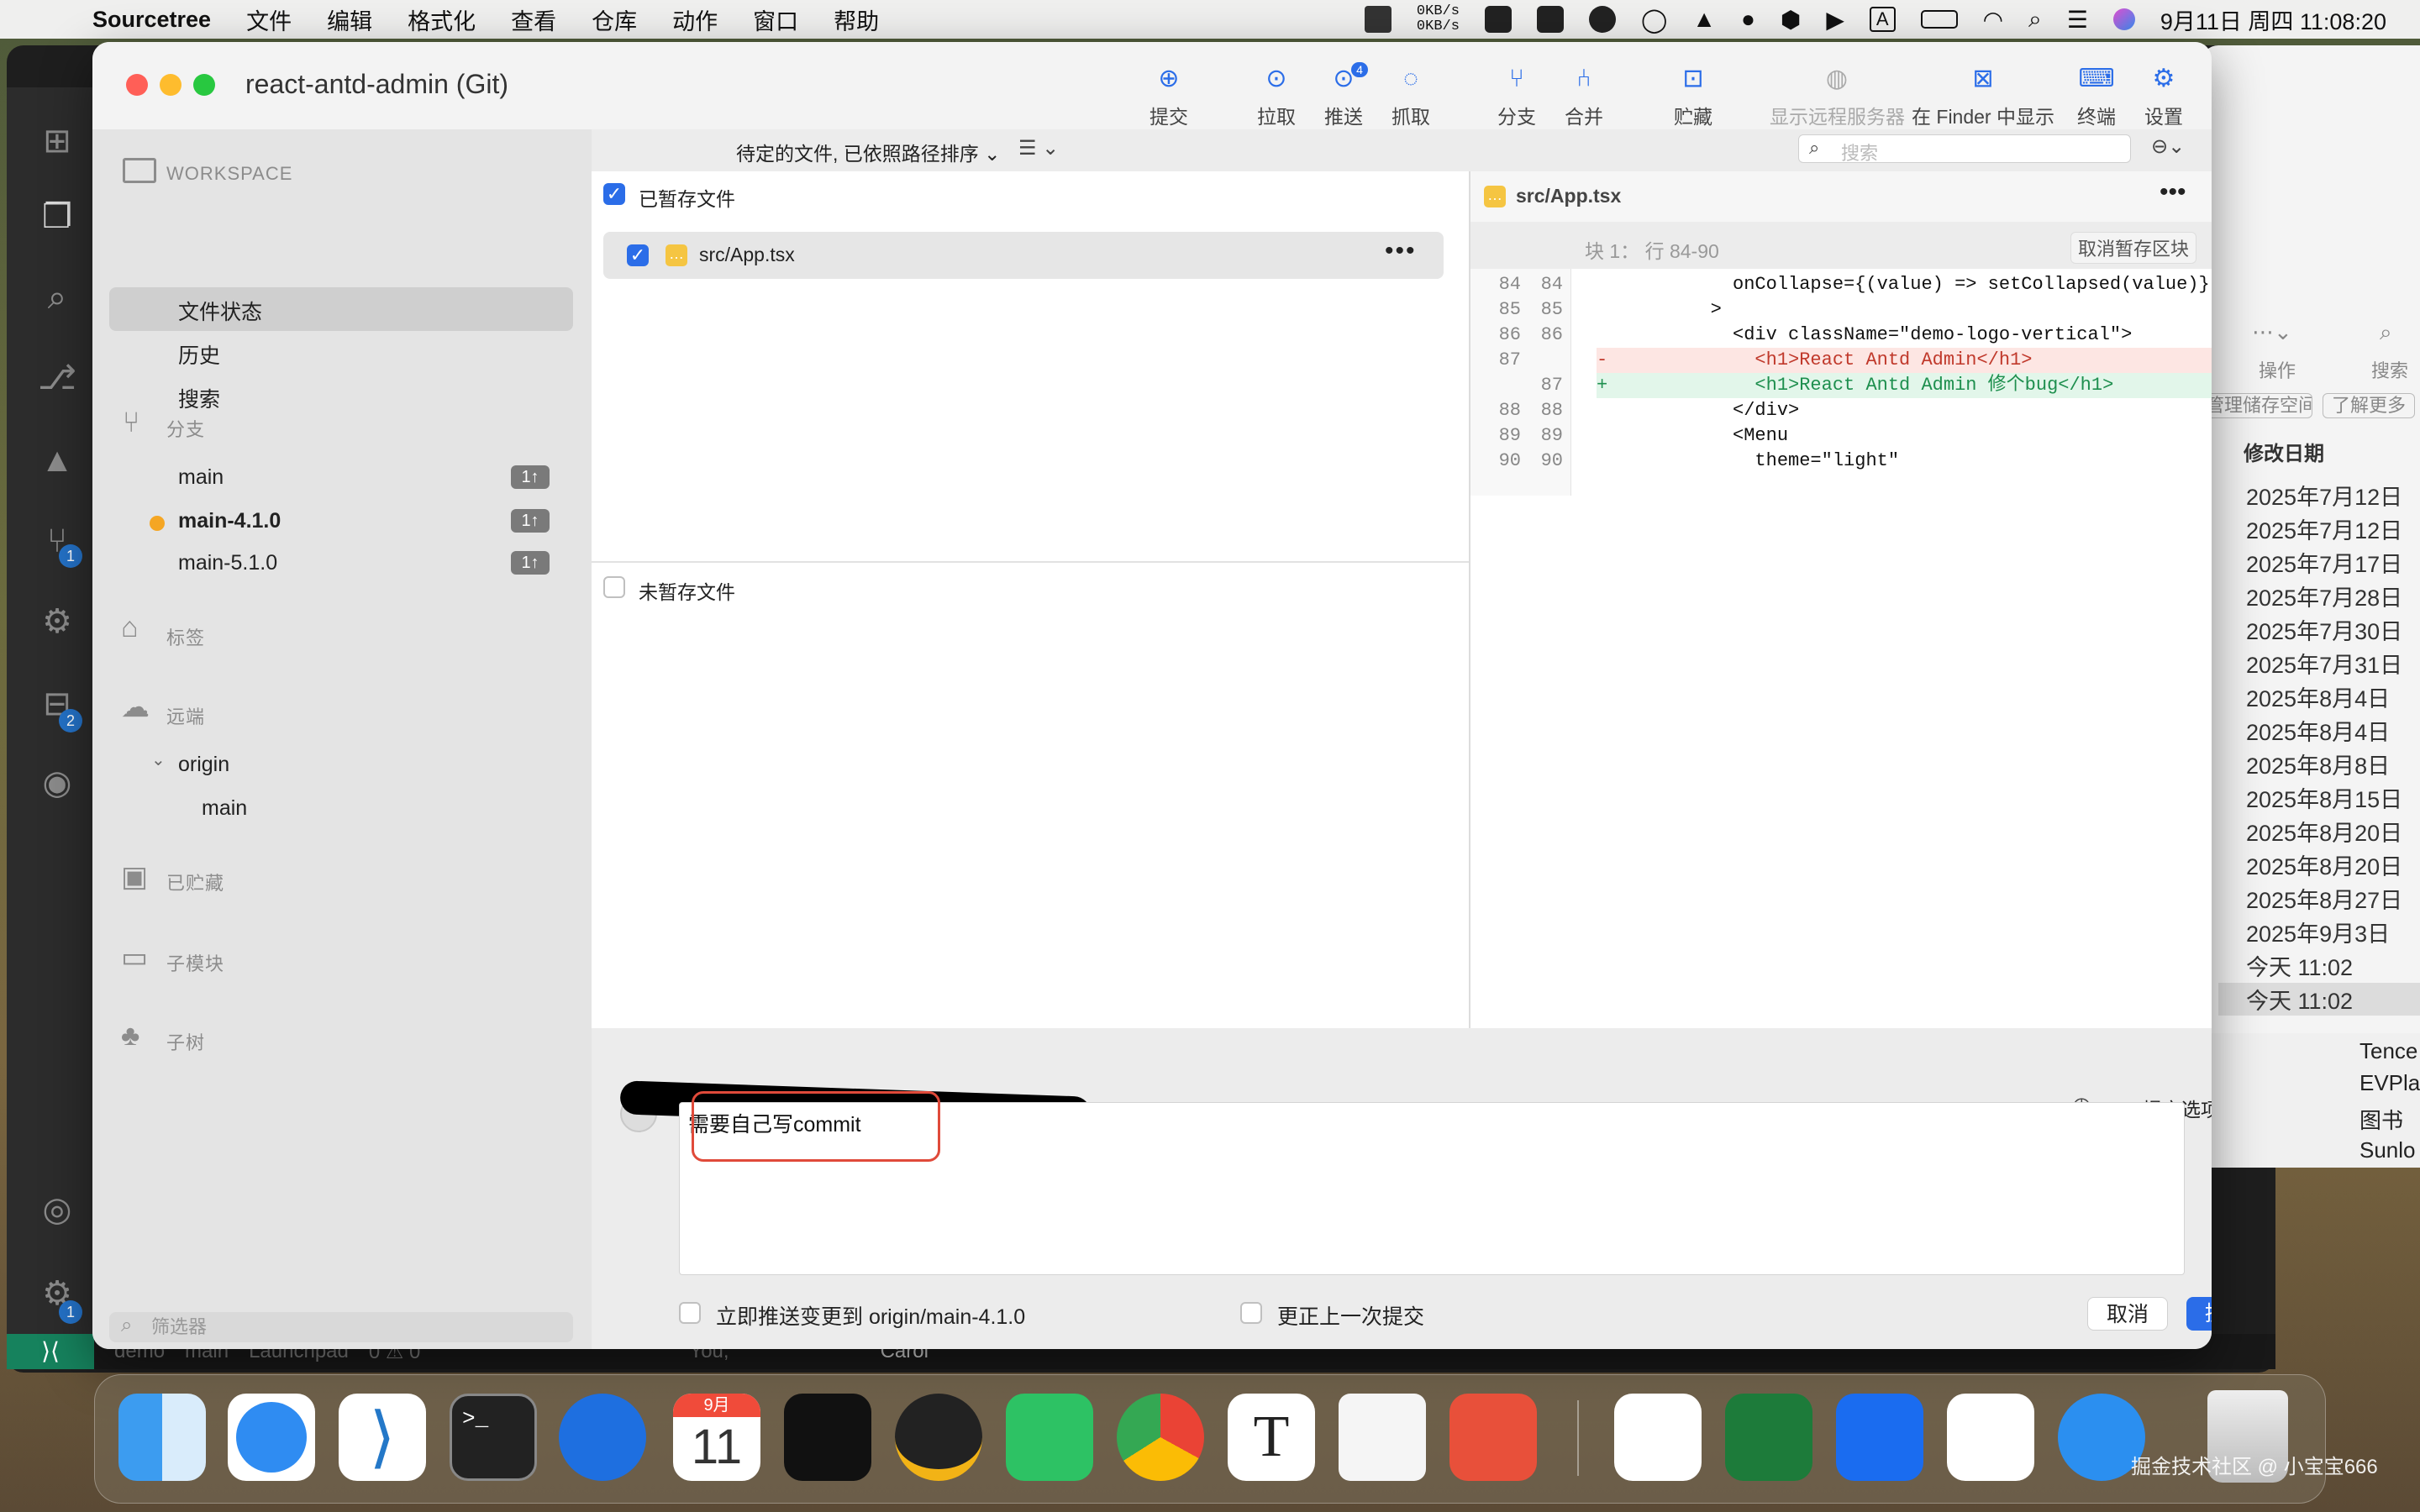  What do you see at coordinates (2168, 146) in the screenshot?
I see `more-options-icon: ⊖⌄` at bounding box center [2168, 146].